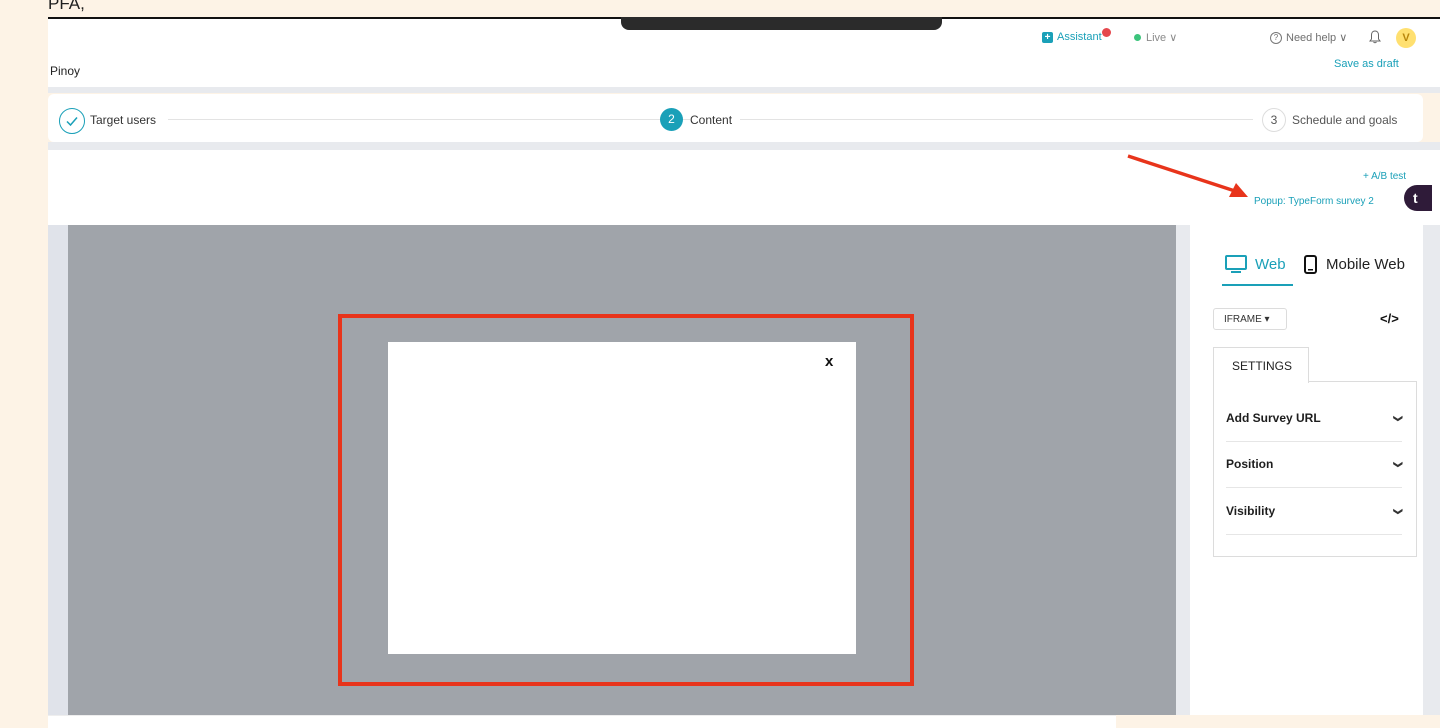 The height and width of the screenshot is (728, 1440). Describe the element at coordinates (1384, 176) in the screenshot. I see `ab-test-link: + A/B test` at that location.